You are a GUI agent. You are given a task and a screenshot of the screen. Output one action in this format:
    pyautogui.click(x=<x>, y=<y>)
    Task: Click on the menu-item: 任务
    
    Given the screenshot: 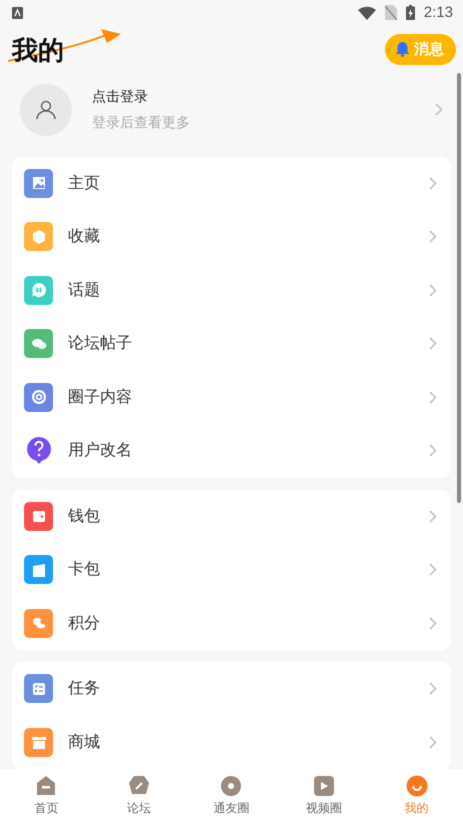 What is the action you would take?
    pyautogui.click(x=230, y=689)
    